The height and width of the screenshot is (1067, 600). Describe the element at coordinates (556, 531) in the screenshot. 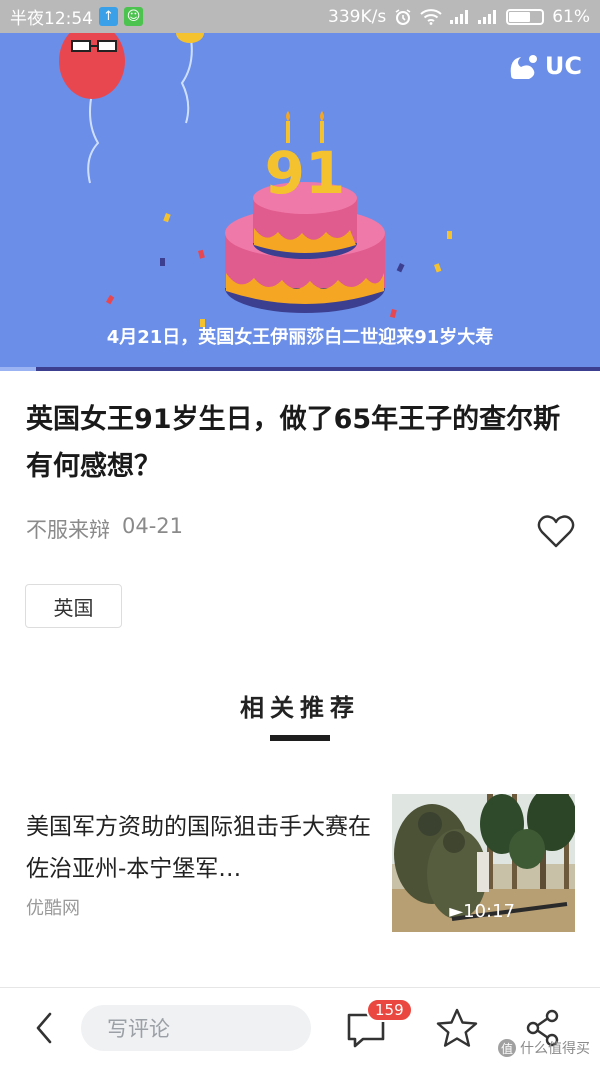

I see `heart-icon` at that location.